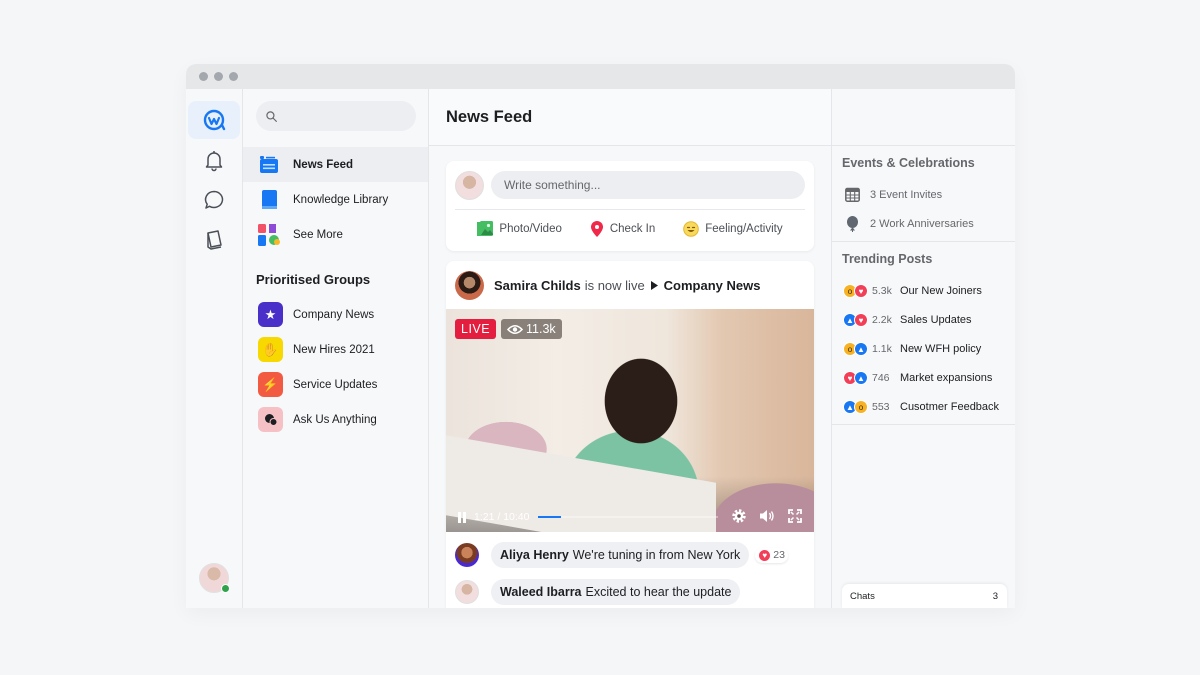 This screenshot has width=1200, height=675. What do you see at coordinates (882, 291) in the screenshot?
I see `trending-reaction-count: 5.3k` at bounding box center [882, 291].